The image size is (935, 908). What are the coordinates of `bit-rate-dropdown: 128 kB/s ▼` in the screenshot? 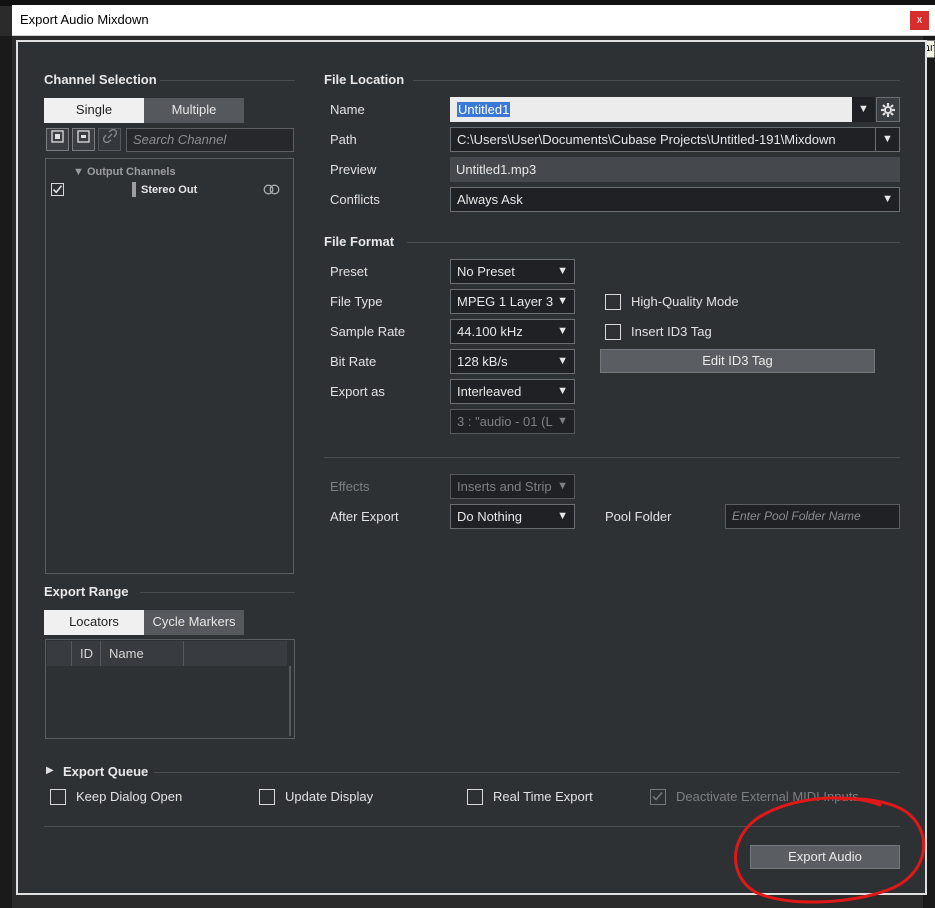 It's located at (512, 361).